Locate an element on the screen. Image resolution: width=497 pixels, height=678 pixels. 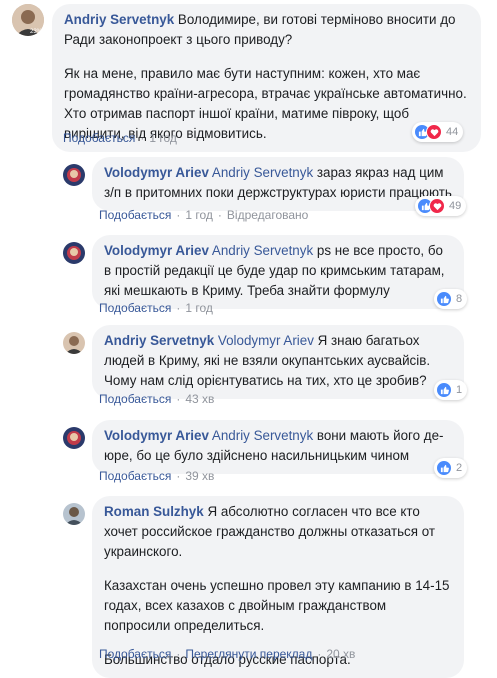
reaction-count: 1 is located at coordinates (459, 390).